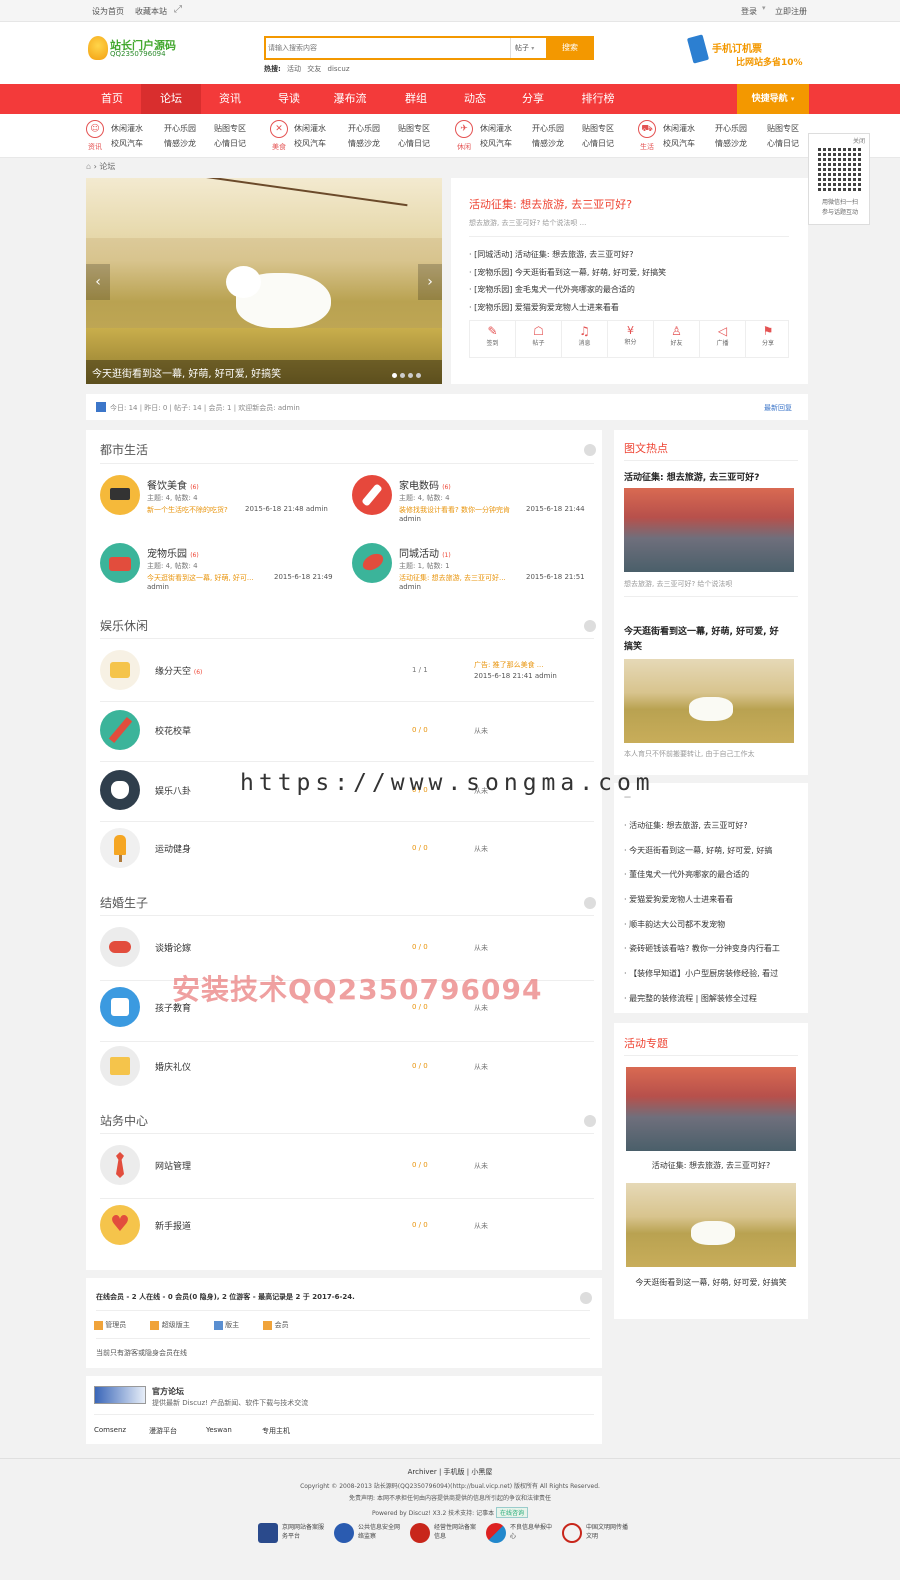  Describe the element at coordinates (539, 339) in the screenshot. I see `posts-button: ☖ 帖子` at that location.